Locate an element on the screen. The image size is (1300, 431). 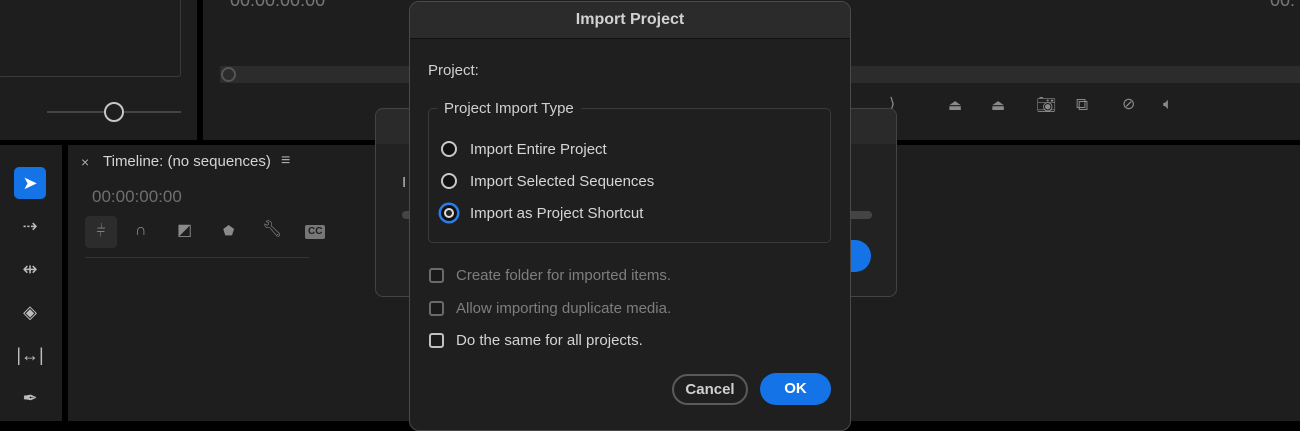
selection-tool: ➤ is located at coordinates (30, 183).